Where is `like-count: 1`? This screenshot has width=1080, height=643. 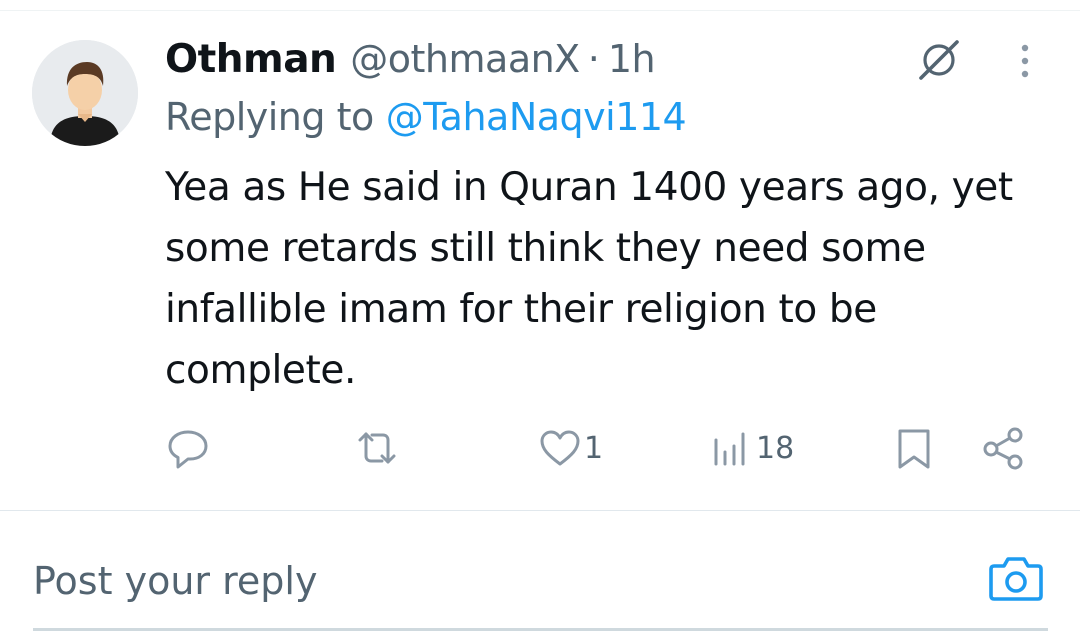 like-count: 1 is located at coordinates (594, 448).